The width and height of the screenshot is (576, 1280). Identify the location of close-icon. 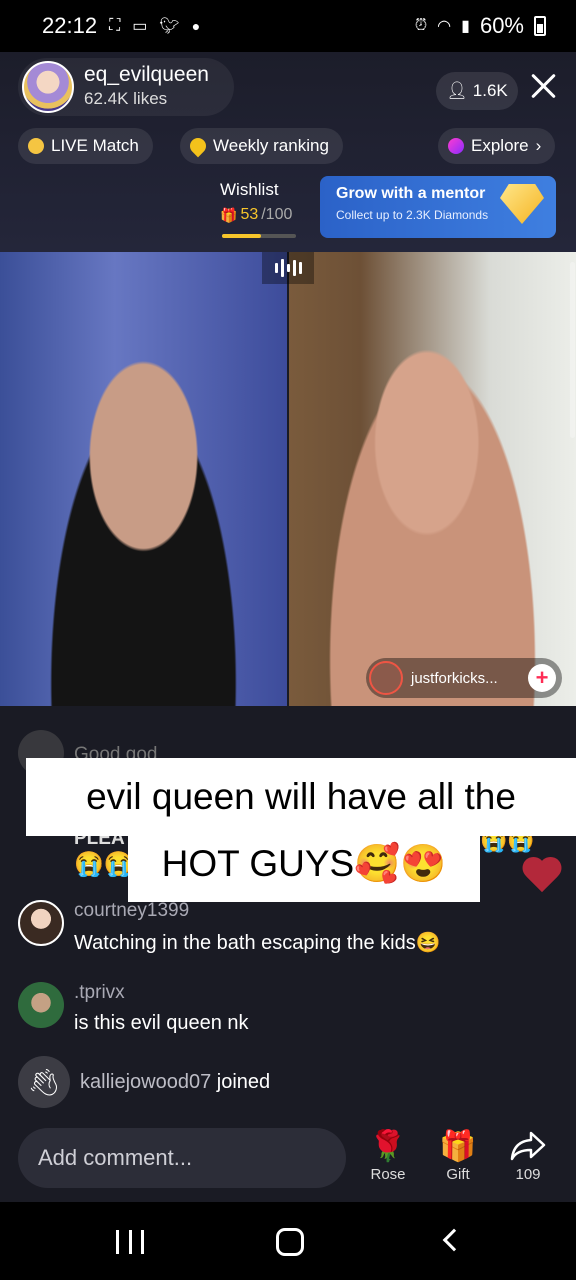
(544, 86).